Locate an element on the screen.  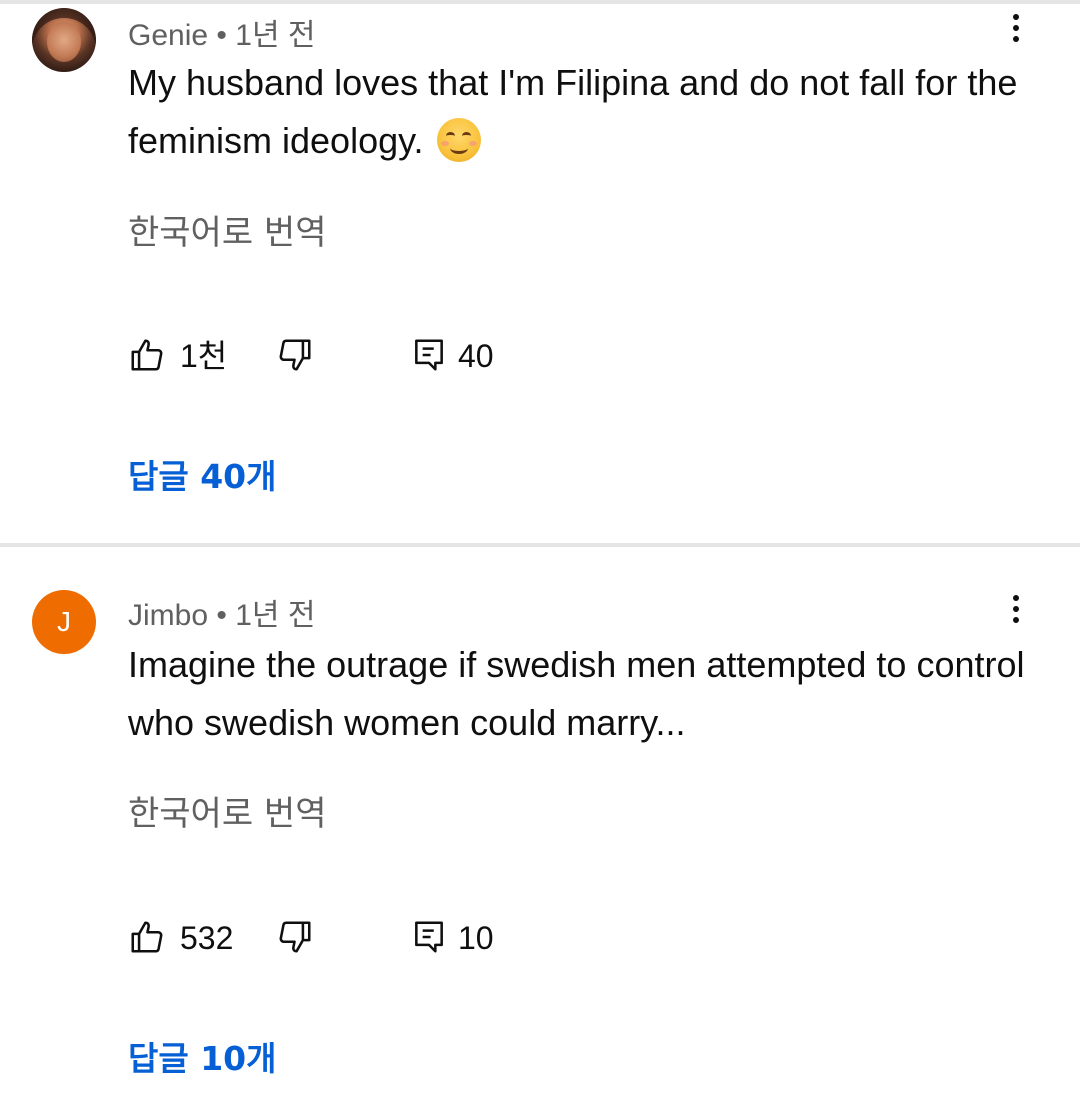
comment-actions: 532 10 is located at coordinates (378, 940).